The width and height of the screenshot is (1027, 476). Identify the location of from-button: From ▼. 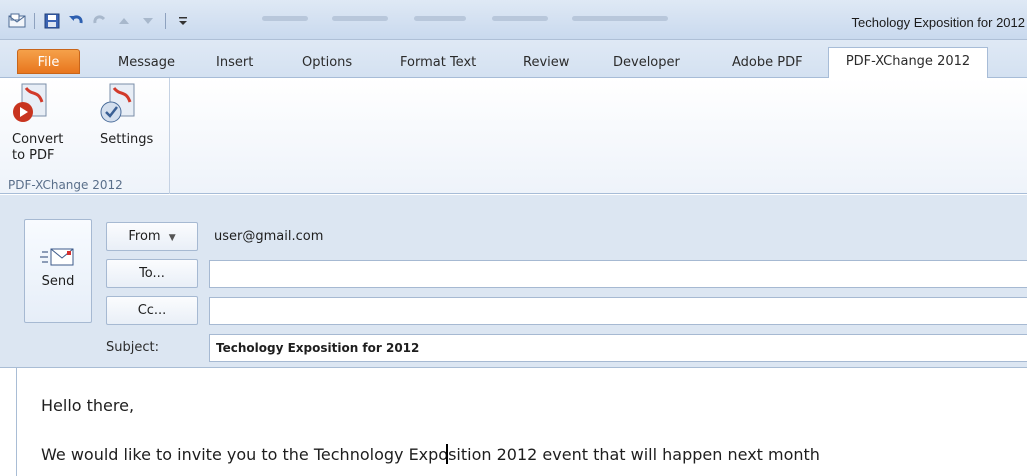
(152, 236).